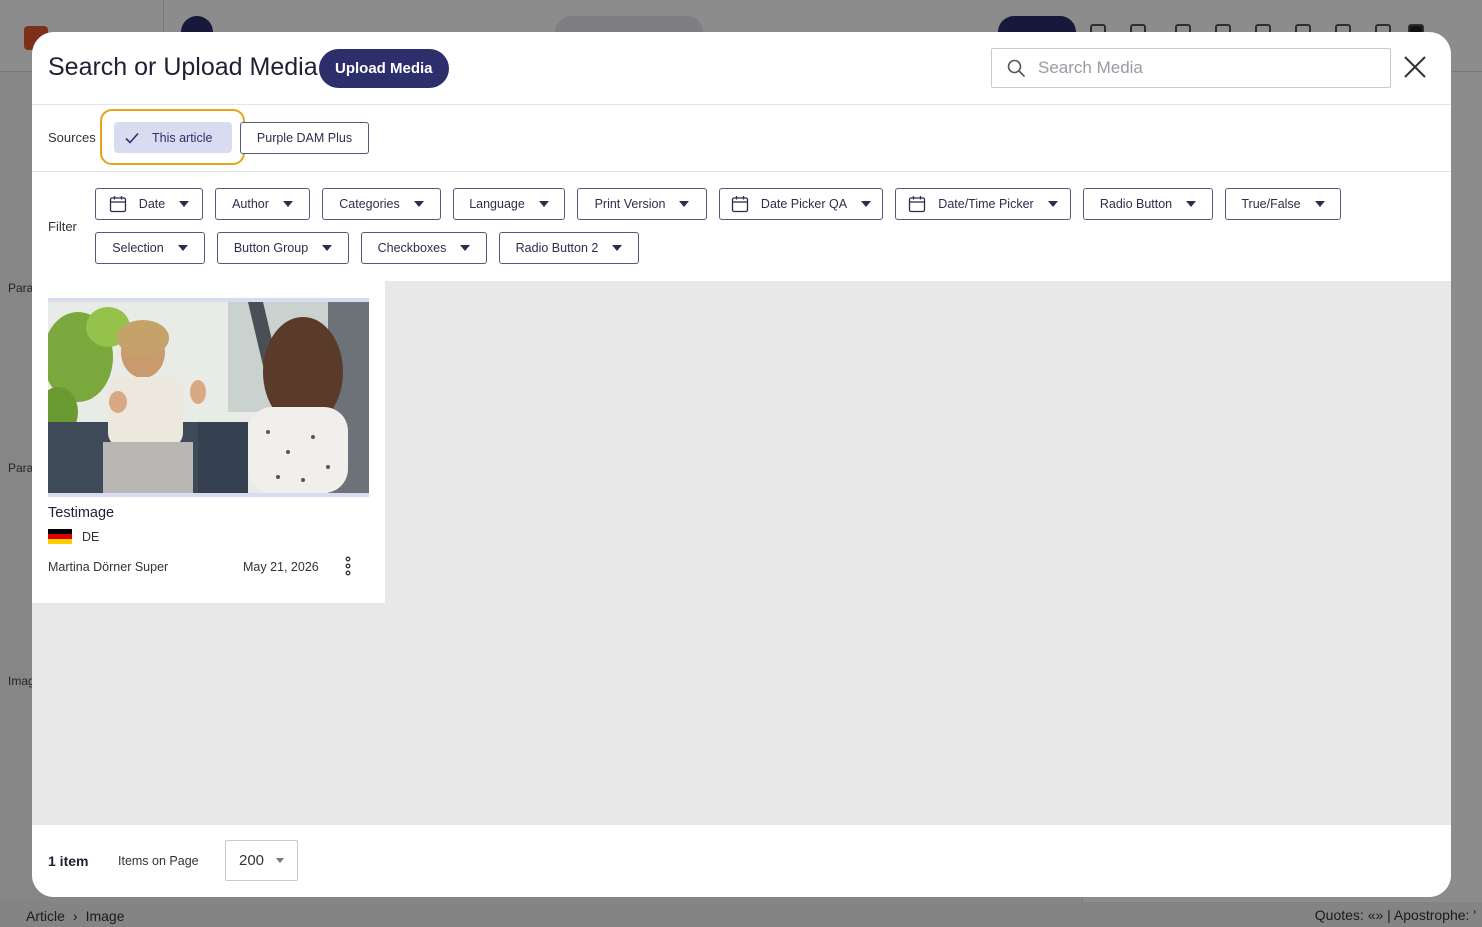  Describe the element at coordinates (369, 204) in the screenshot. I see `filter-label-text: Categories` at that location.